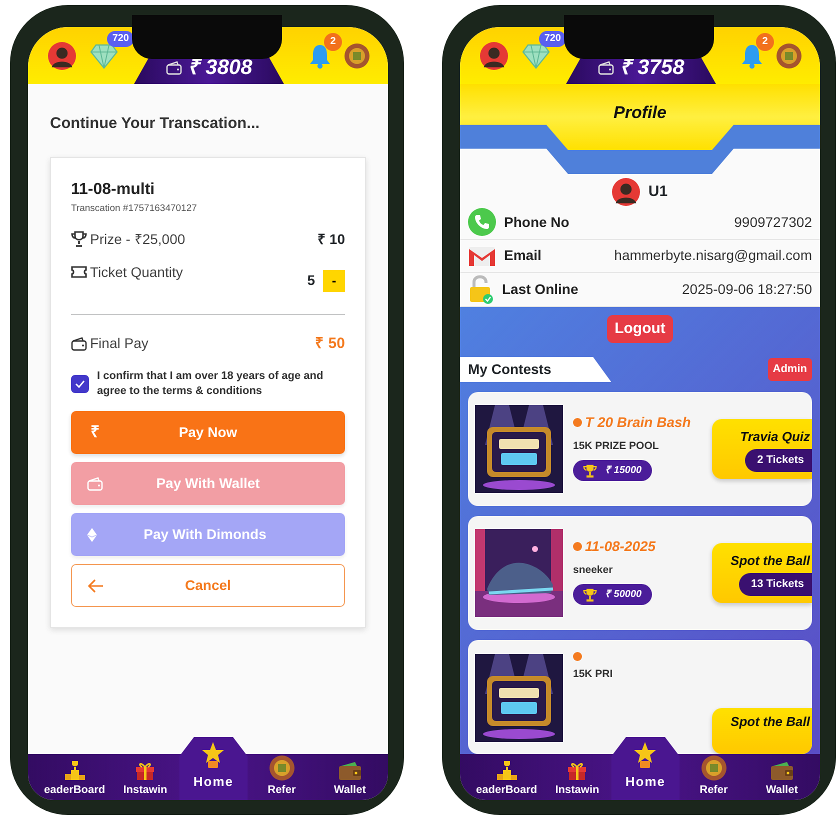 Image resolution: width=838 pixels, height=818 pixels. I want to click on contest-title: T 20 Brain Bash, so click(638, 422).